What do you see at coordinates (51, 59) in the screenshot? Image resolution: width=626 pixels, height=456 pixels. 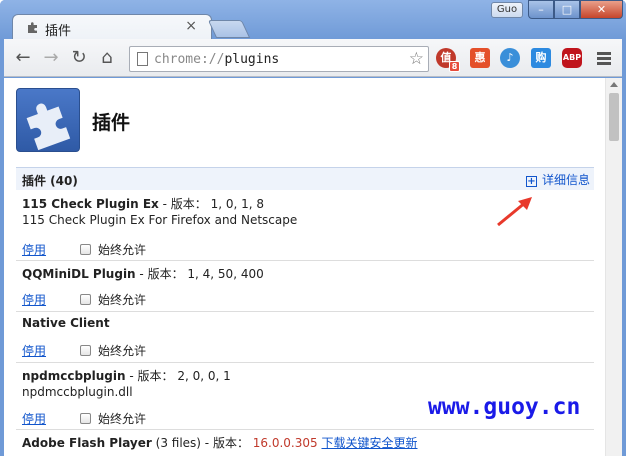 I see `forward-icon: →` at bounding box center [51, 59].